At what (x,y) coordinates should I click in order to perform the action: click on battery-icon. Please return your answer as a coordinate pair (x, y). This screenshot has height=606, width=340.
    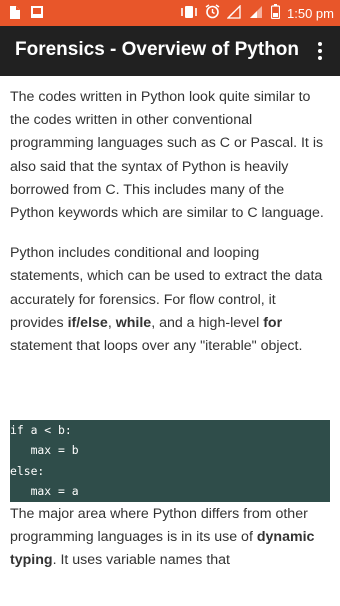
    Looking at the image, I should click on (275, 13).